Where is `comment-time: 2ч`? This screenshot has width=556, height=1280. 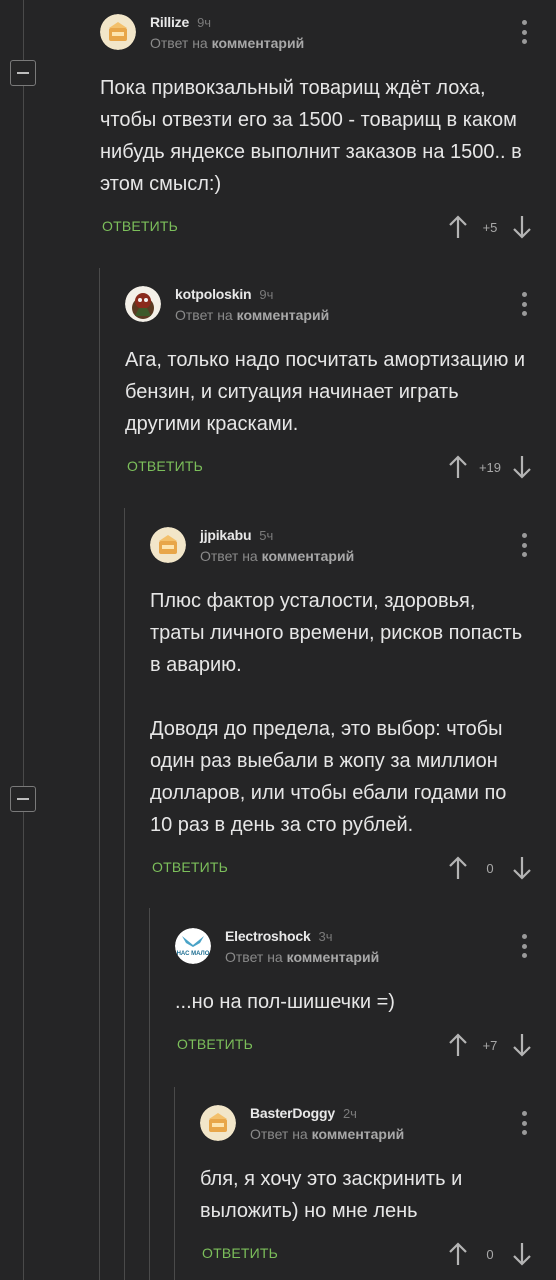
comment-time: 2ч is located at coordinates (349, 1113).